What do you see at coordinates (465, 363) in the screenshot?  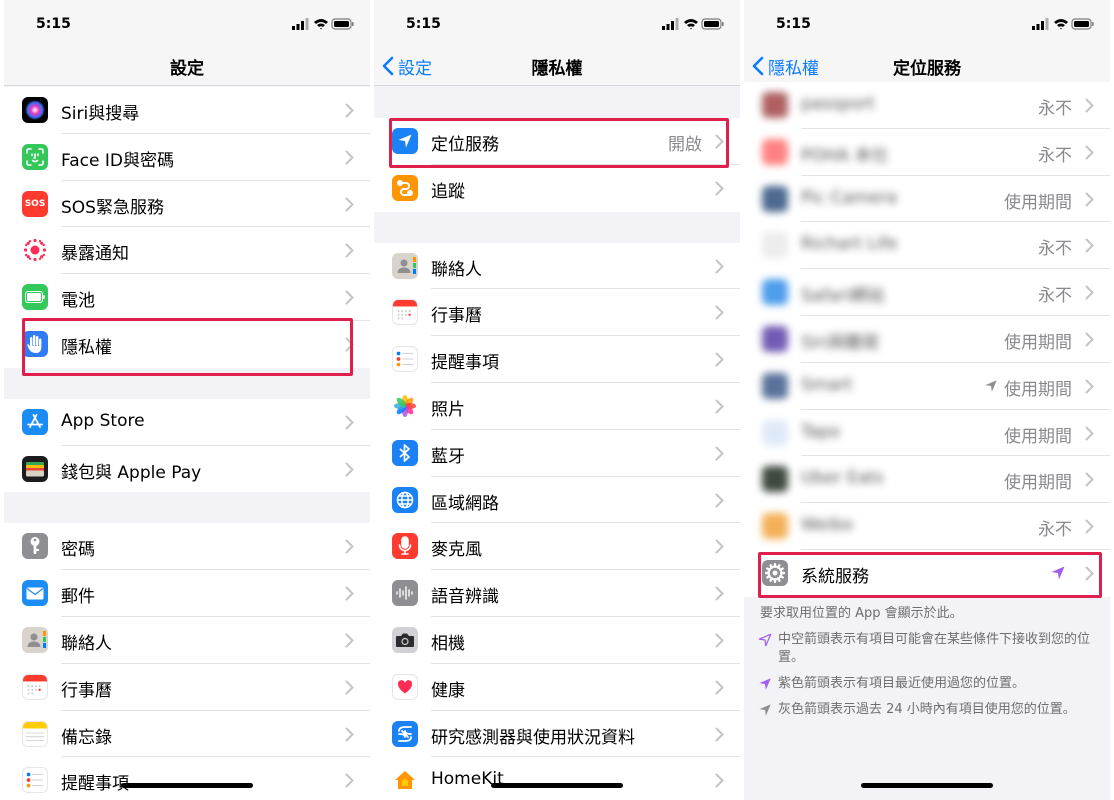 I see `reminders-label: 提醒事項` at bounding box center [465, 363].